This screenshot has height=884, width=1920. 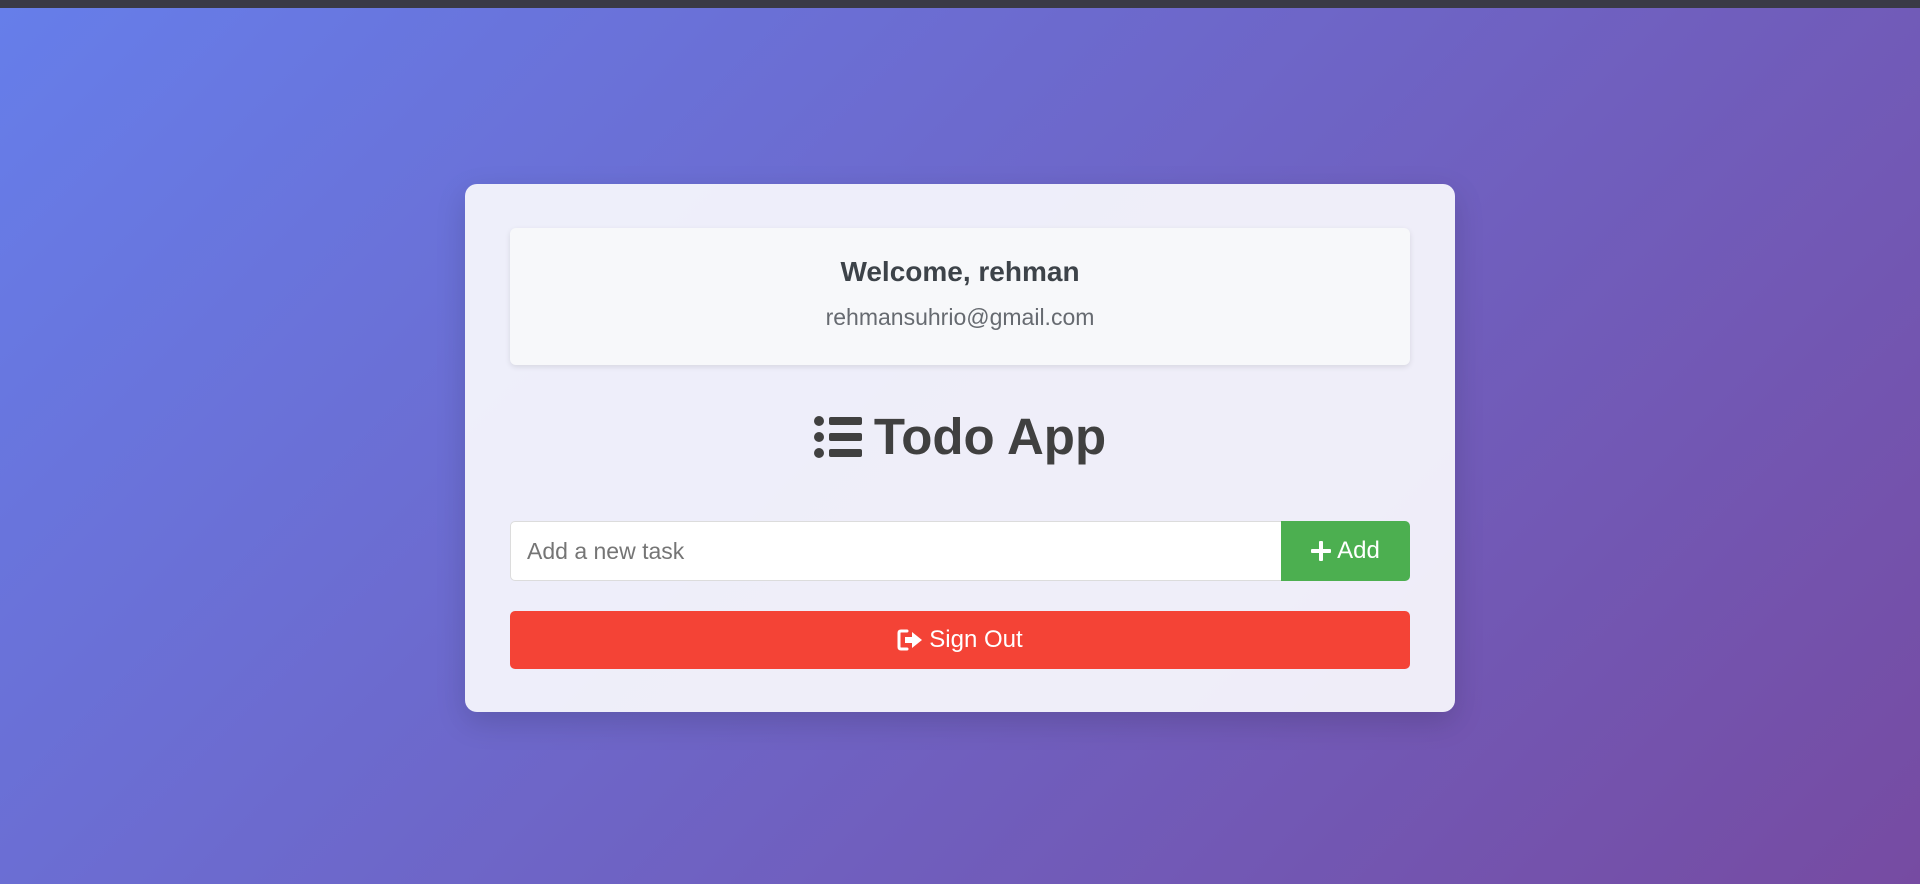 I want to click on plus-icon, so click(x=1321, y=551).